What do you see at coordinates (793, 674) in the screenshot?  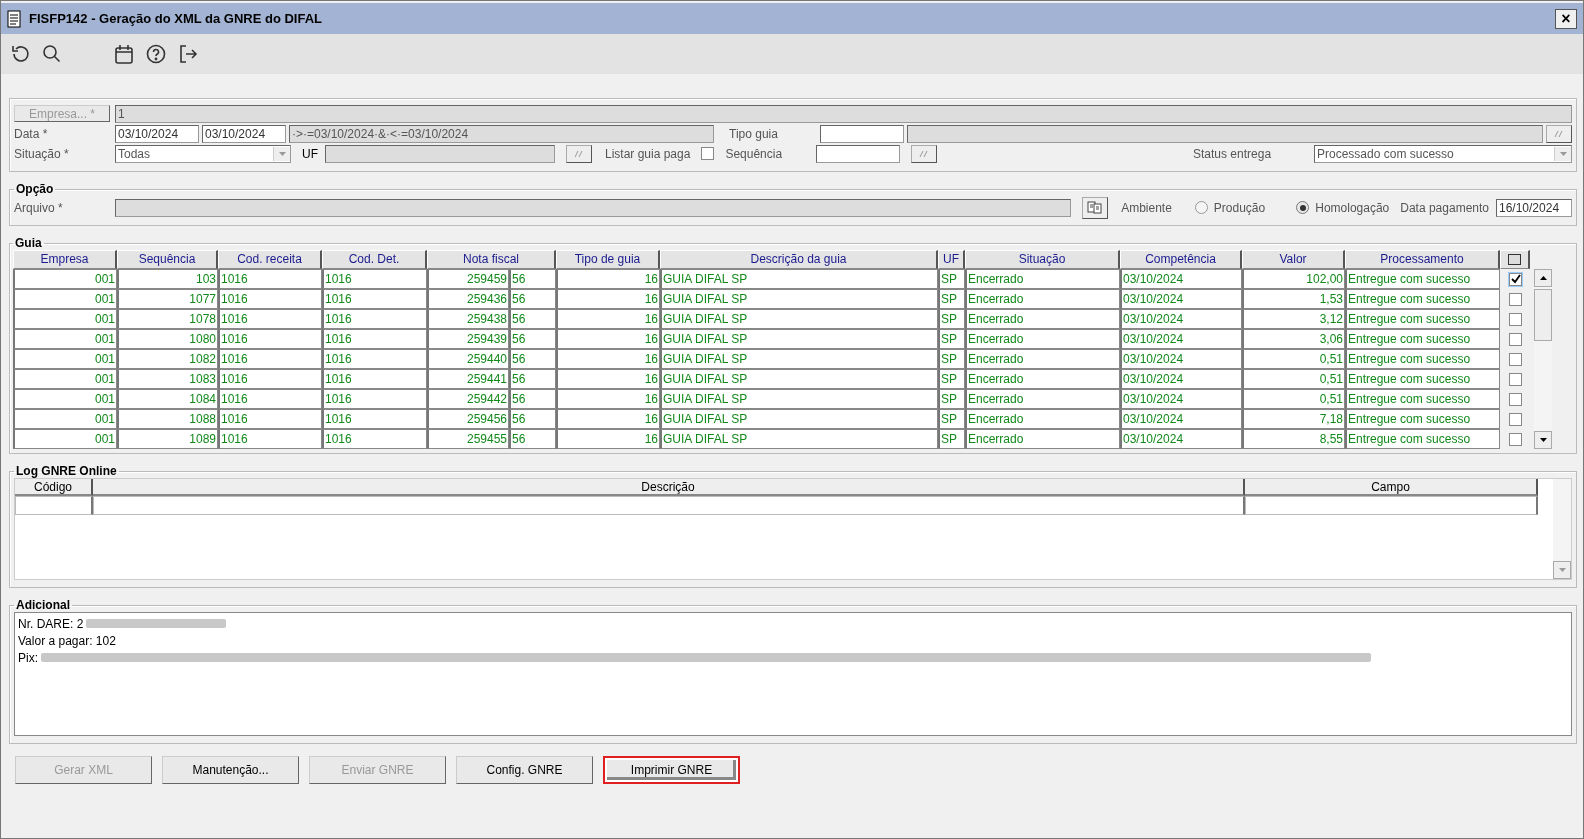 I see `text-area: Nr. DARE: 2 Valor a pagar: 102 Pix:` at bounding box center [793, 674].